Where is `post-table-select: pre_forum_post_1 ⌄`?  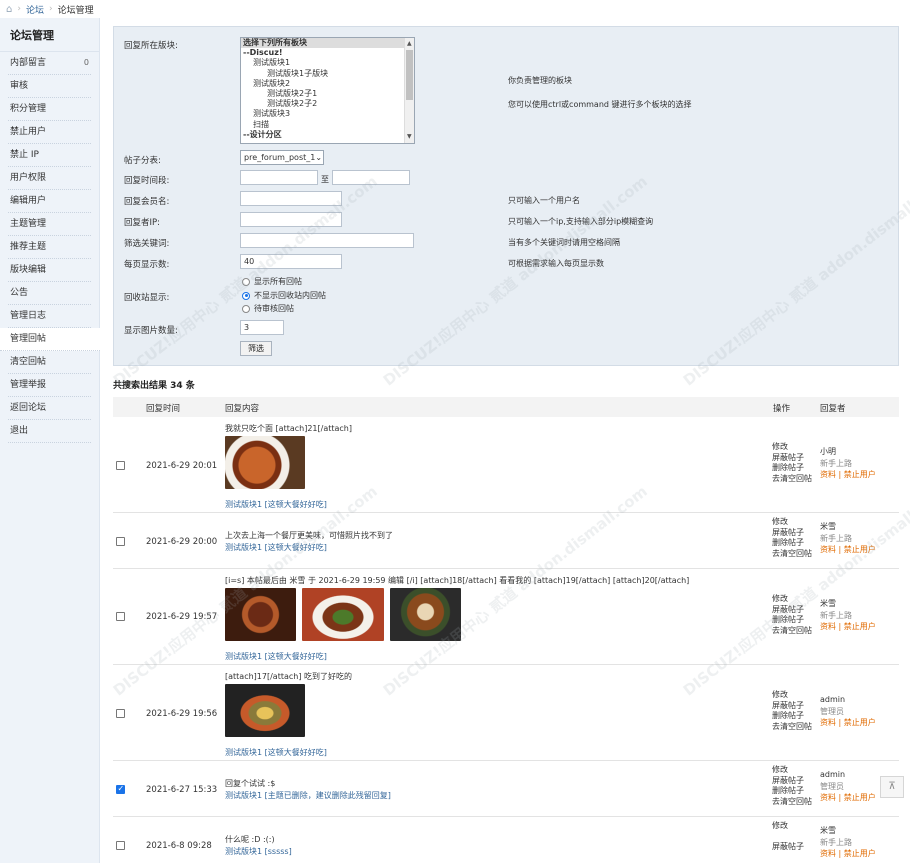 post-table-select: pre_forum_post_1 ⌄ is located at coordinates (282, 157).